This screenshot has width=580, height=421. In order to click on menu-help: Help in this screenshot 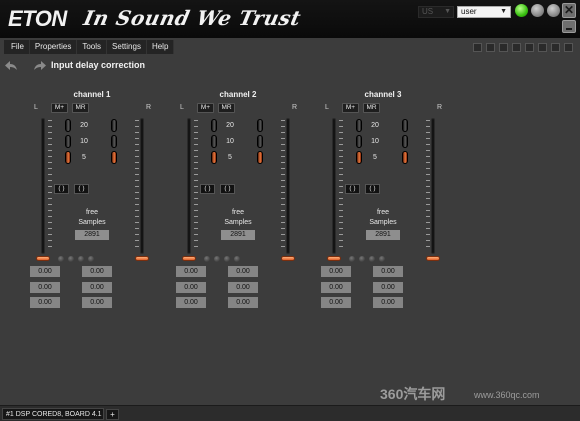, I will do `click(160, 47)`.